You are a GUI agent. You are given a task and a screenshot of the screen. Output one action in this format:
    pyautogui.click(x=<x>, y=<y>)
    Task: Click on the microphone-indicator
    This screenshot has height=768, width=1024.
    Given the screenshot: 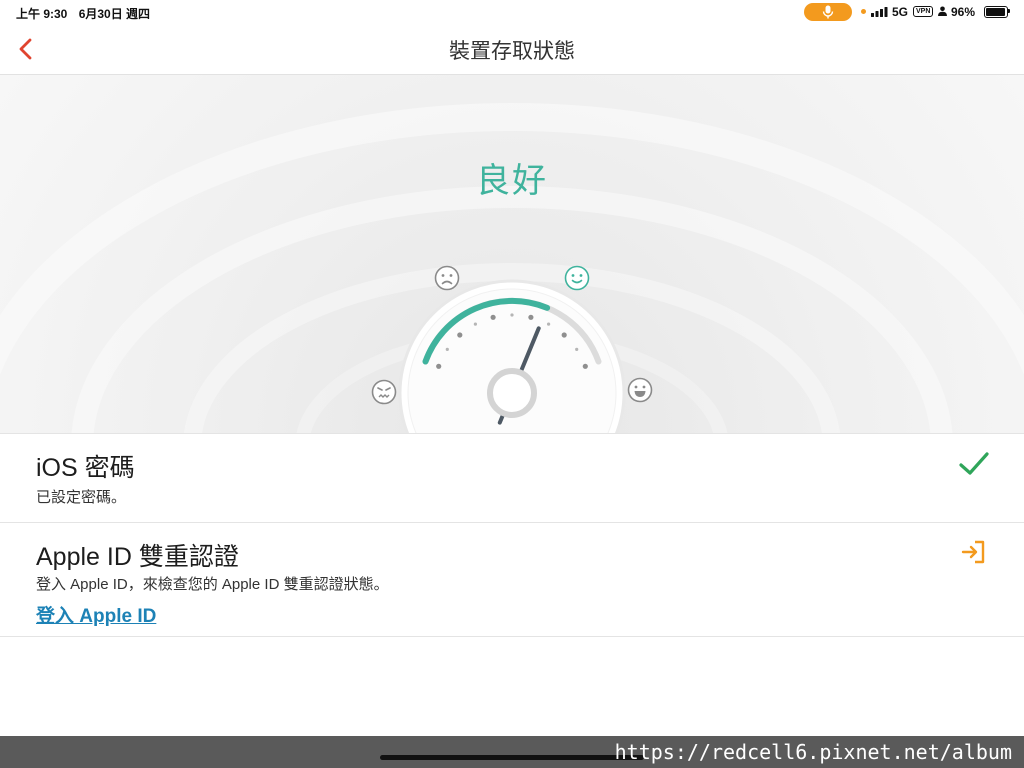 What is the action you would take?
    pyautogui.click(x=828, y=12)
    